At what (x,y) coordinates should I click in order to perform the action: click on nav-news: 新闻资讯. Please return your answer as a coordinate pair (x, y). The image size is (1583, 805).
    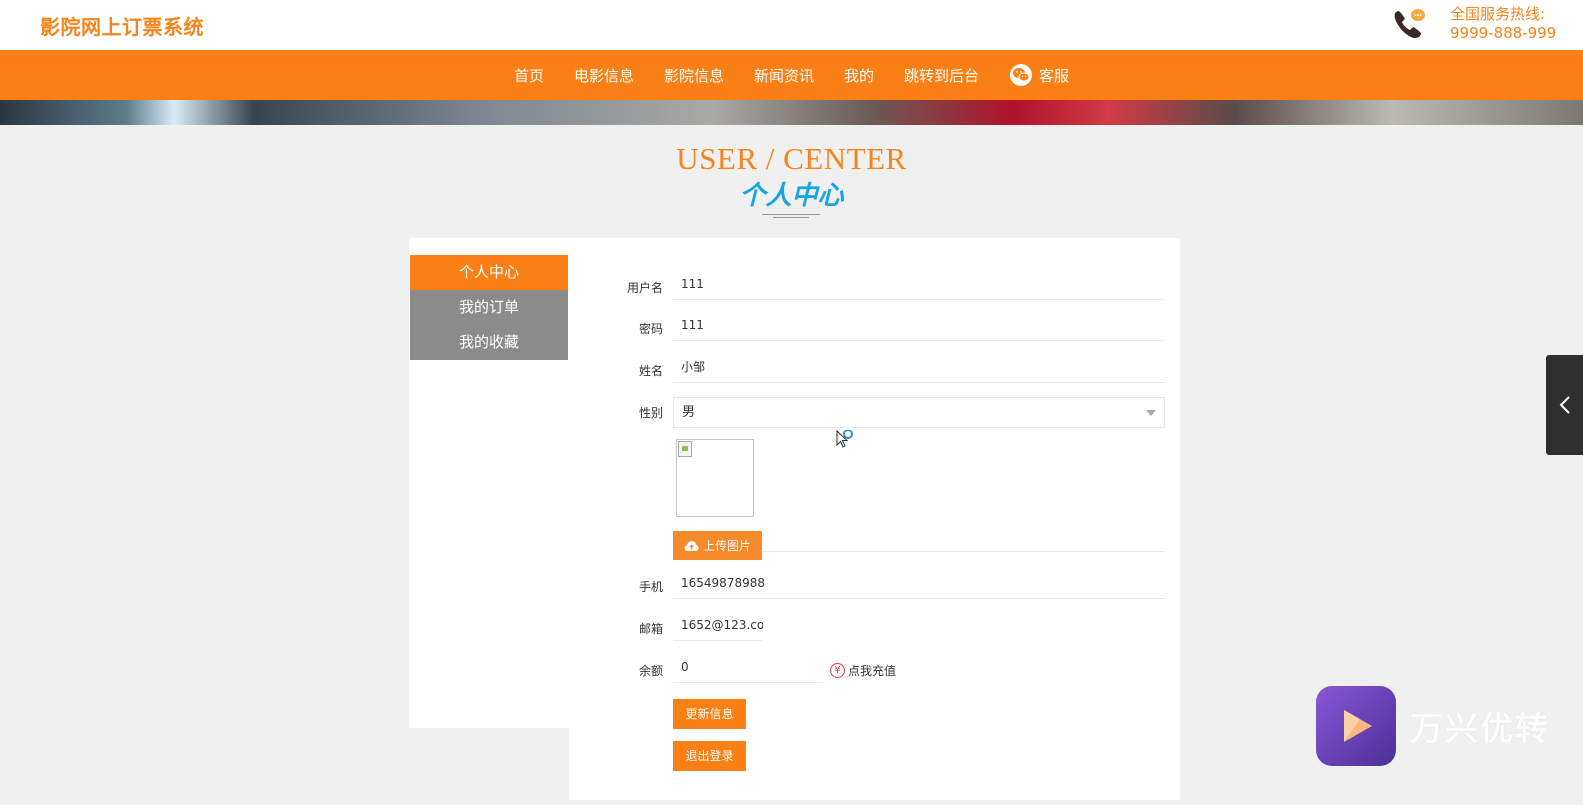
    Looking at the image, I should click on (784, 75).